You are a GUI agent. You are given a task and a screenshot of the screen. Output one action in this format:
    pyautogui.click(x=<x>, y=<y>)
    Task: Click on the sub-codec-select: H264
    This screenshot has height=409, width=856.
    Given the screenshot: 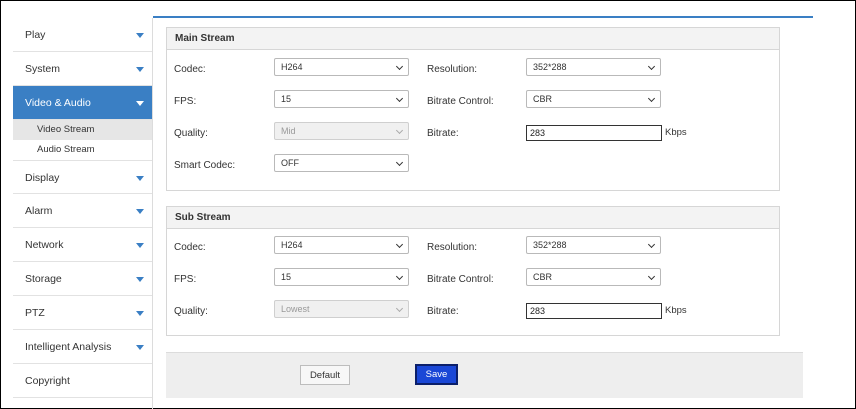 What is the action you would take?
    pyautogui.click(x=341, y=245)
    